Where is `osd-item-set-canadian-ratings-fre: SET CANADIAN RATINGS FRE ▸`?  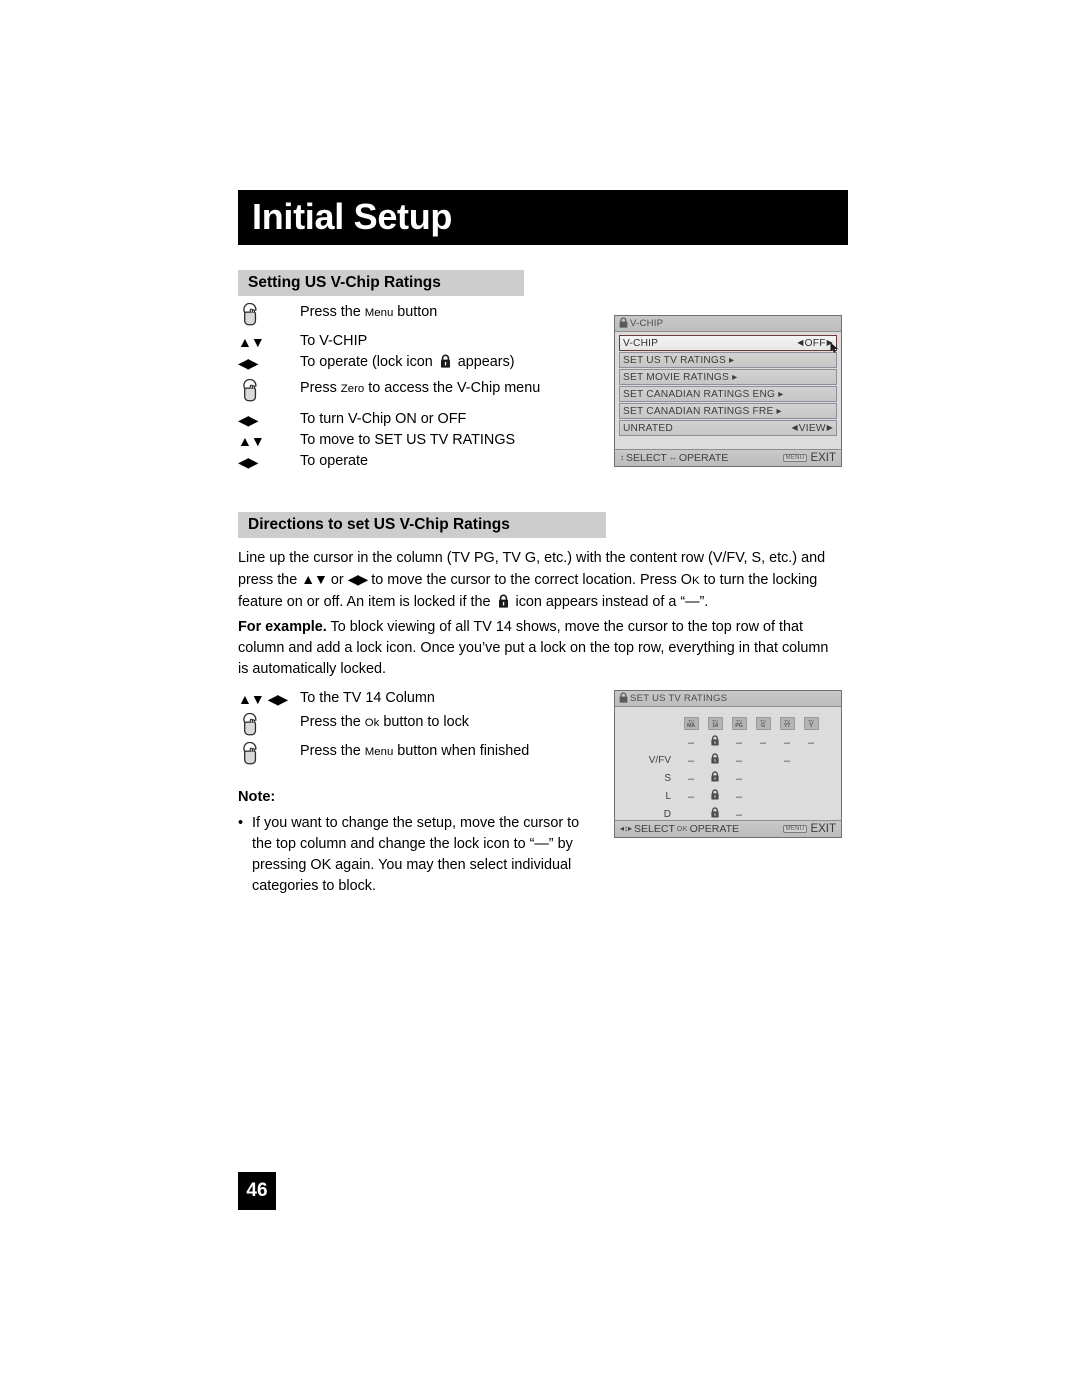
osd-item-set-canadian-ratings-fre: SET CANADIAN RATINGS FRE ▸ is located at coordinates (728, 411).